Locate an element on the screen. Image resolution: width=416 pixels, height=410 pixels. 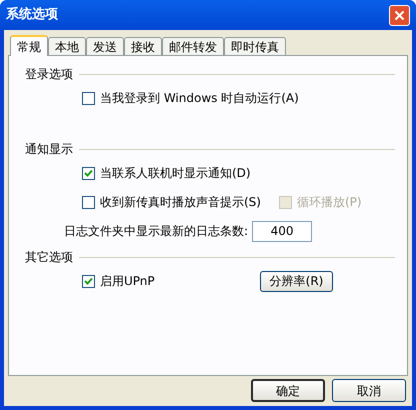
tab: 接收 is located at coordinates (143, 46).